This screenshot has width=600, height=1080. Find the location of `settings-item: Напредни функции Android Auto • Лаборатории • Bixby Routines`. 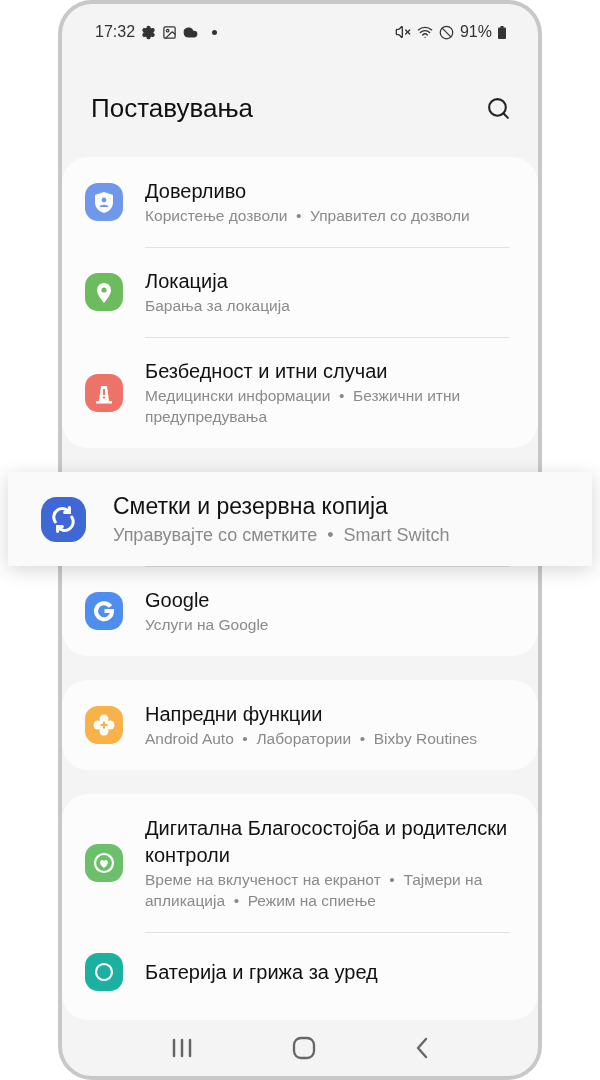

settings-item: Напредни функции Android Auto • Лаборатории • Bixby Routines is located at coordinates (300, 725).